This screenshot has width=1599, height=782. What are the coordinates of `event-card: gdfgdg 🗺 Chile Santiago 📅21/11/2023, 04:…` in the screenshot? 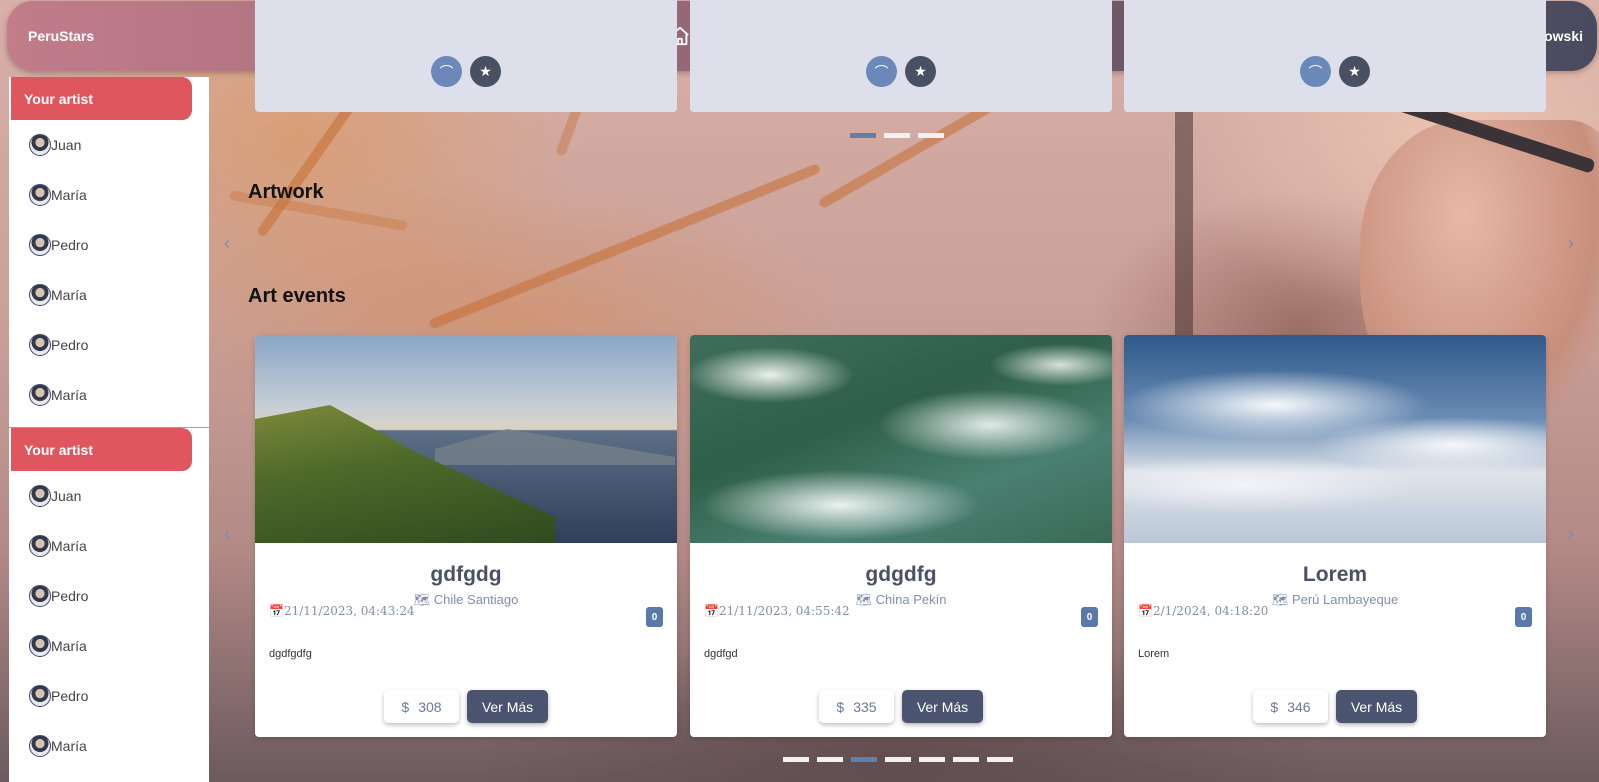 It's located at (466, 536).